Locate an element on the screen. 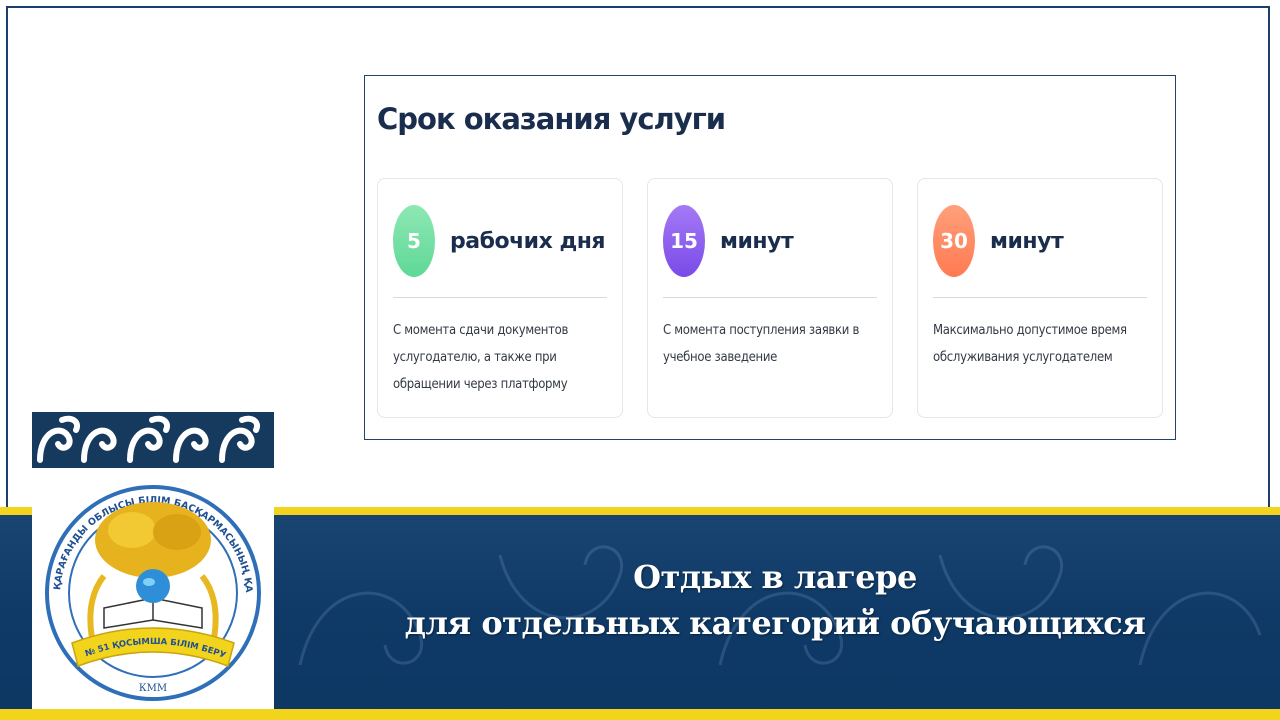 The image size is (1280, 720). kazakh-ornament is located at coordinates (153, 440).